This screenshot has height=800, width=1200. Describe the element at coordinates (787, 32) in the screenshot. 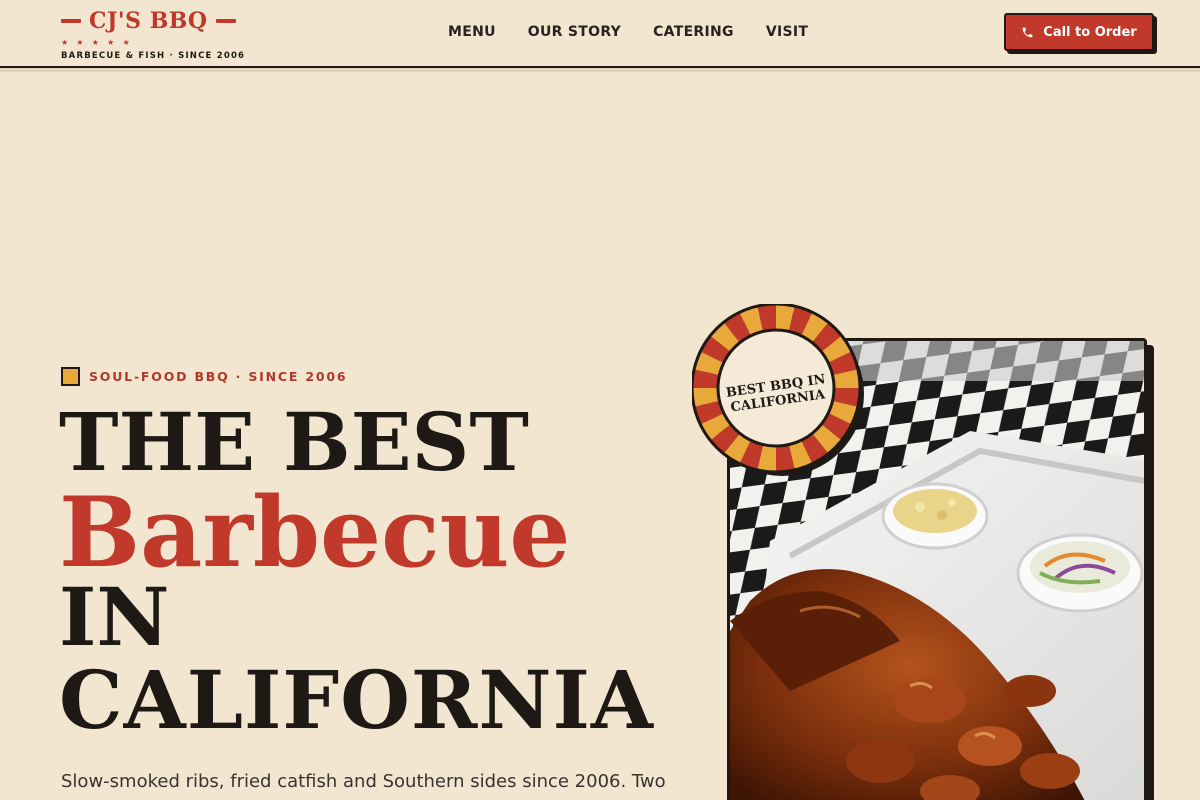

I see `nav-item-visit: VISIT` at that location.